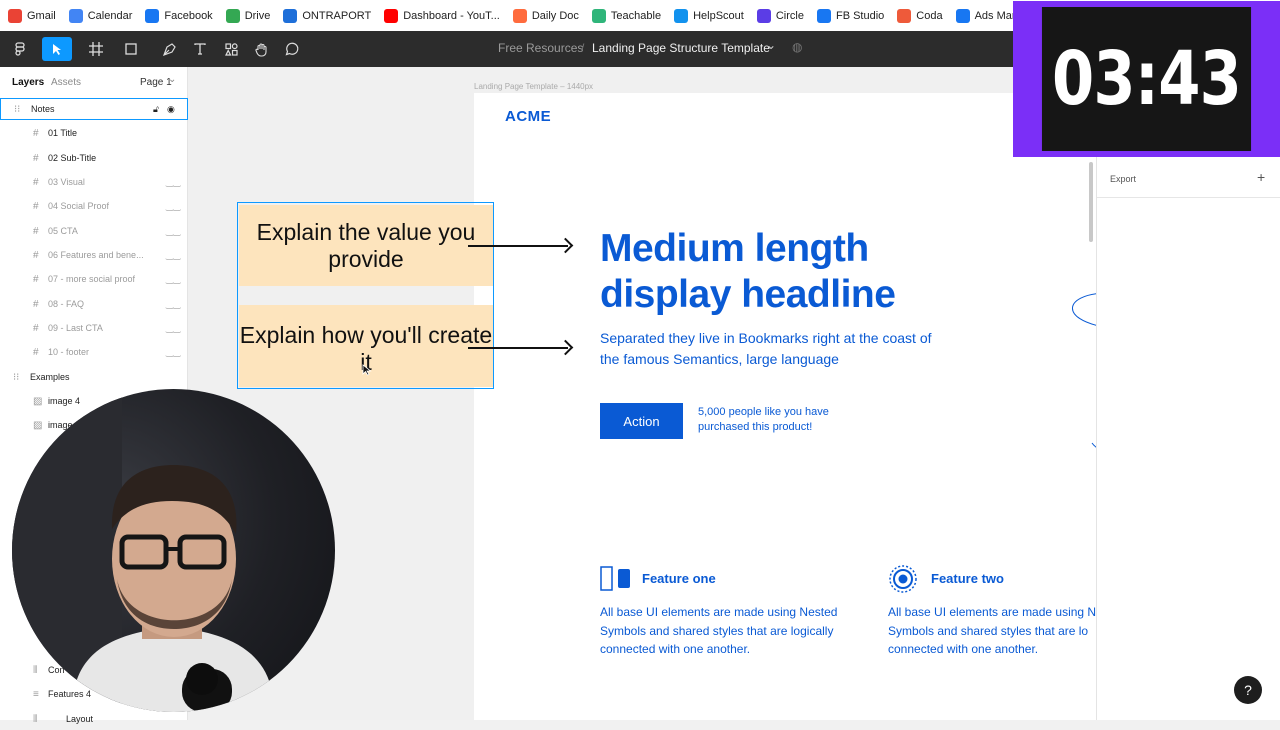 This screenshot has width=1280, height=730. I want to click on frame-icon, so click(96, 49).